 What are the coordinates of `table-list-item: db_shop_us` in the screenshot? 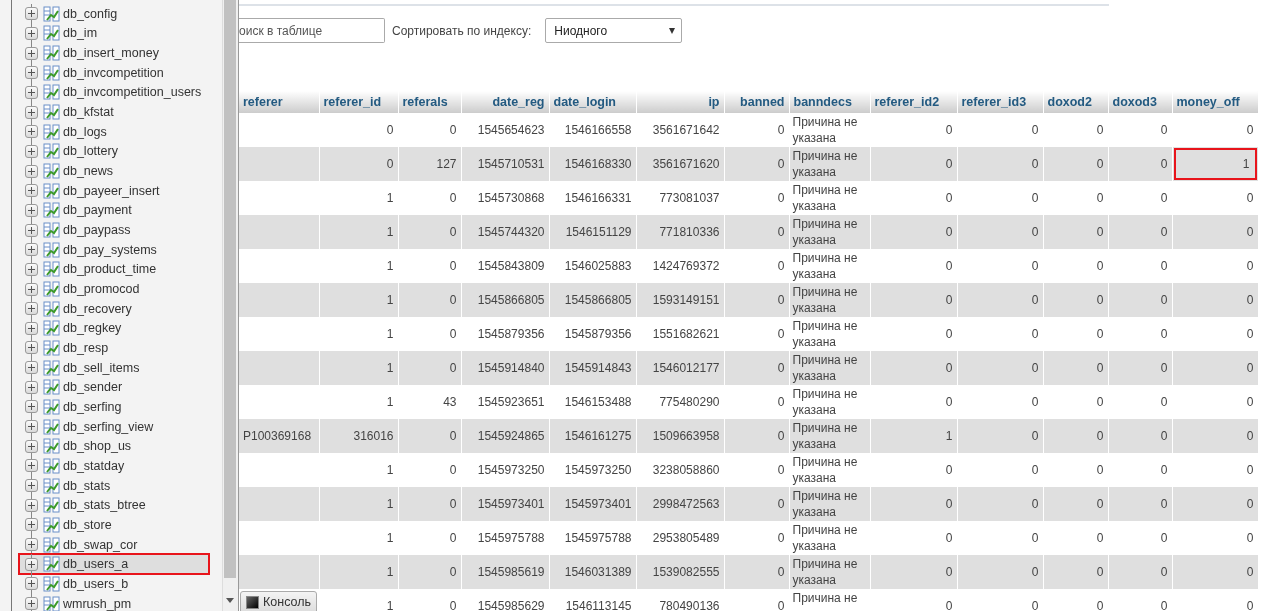 It's located at (111, 446).